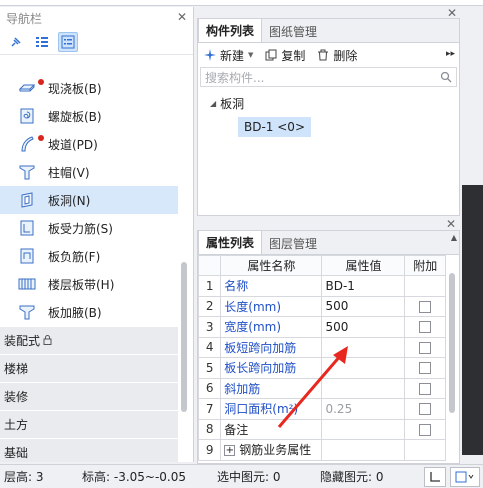 Image resolution: width=483 pixels, height=488 pixels. I want to click on tab-layer-management: 图层管理, so click(293, 243).